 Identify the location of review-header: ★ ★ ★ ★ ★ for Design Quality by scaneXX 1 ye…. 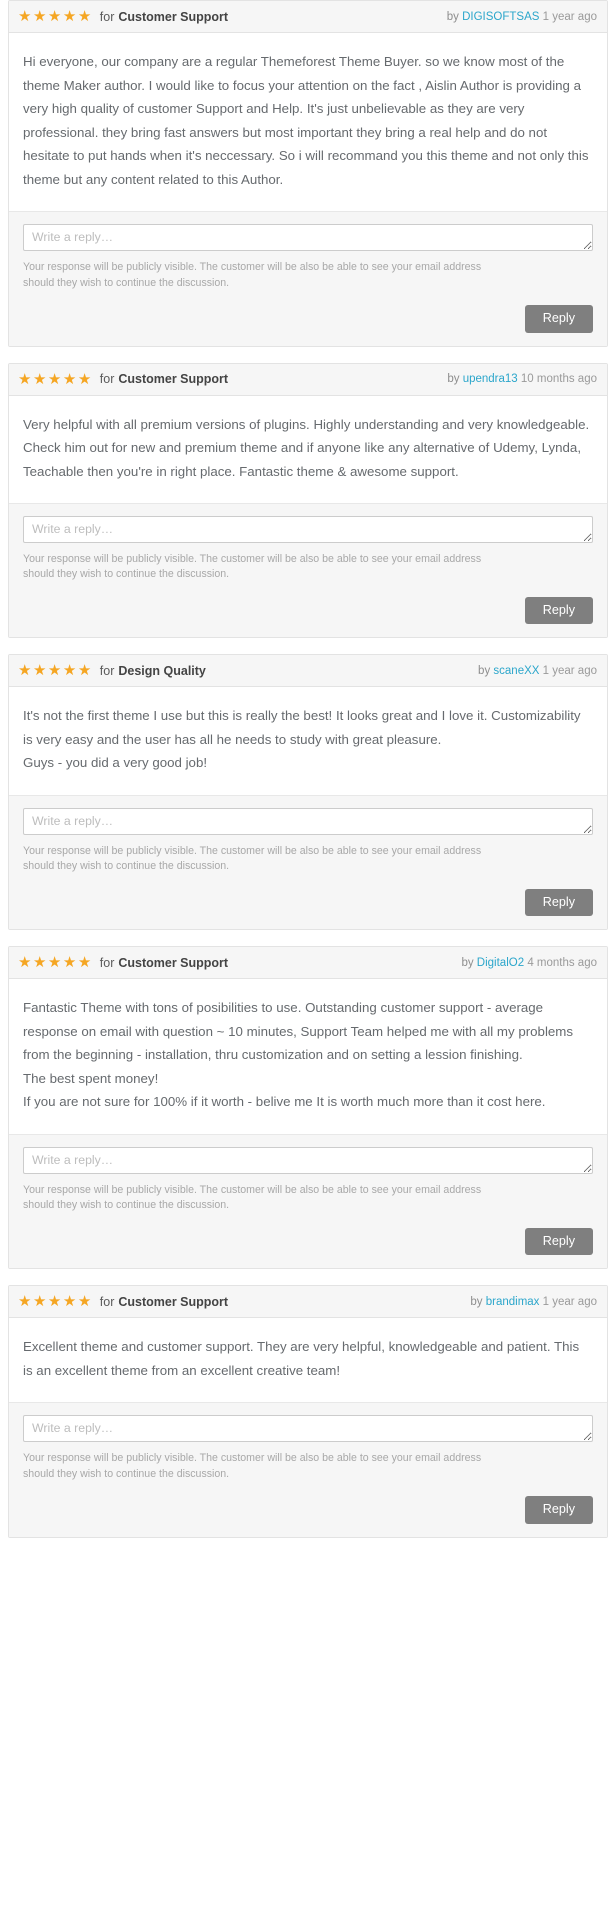
(308, 671).